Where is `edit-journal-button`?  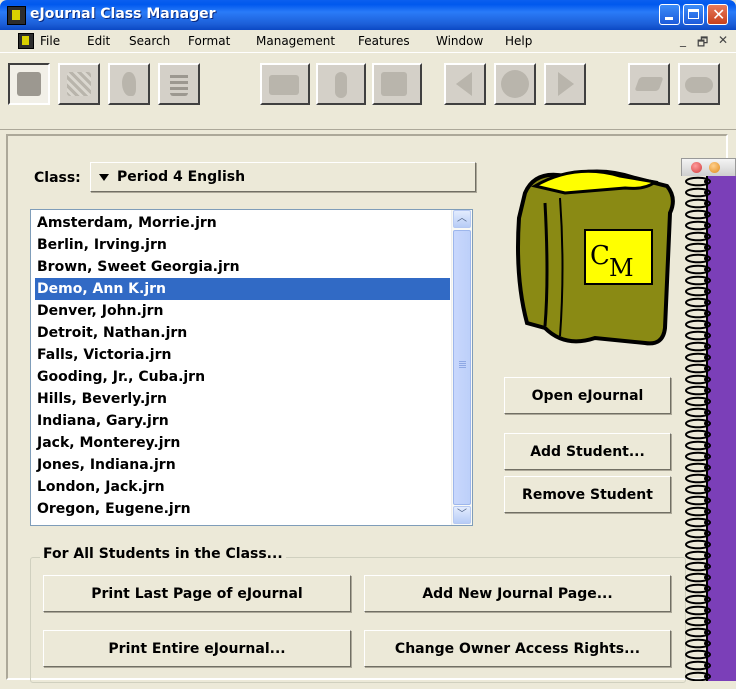
edit-journal-button is located at coordinates (29, 84).